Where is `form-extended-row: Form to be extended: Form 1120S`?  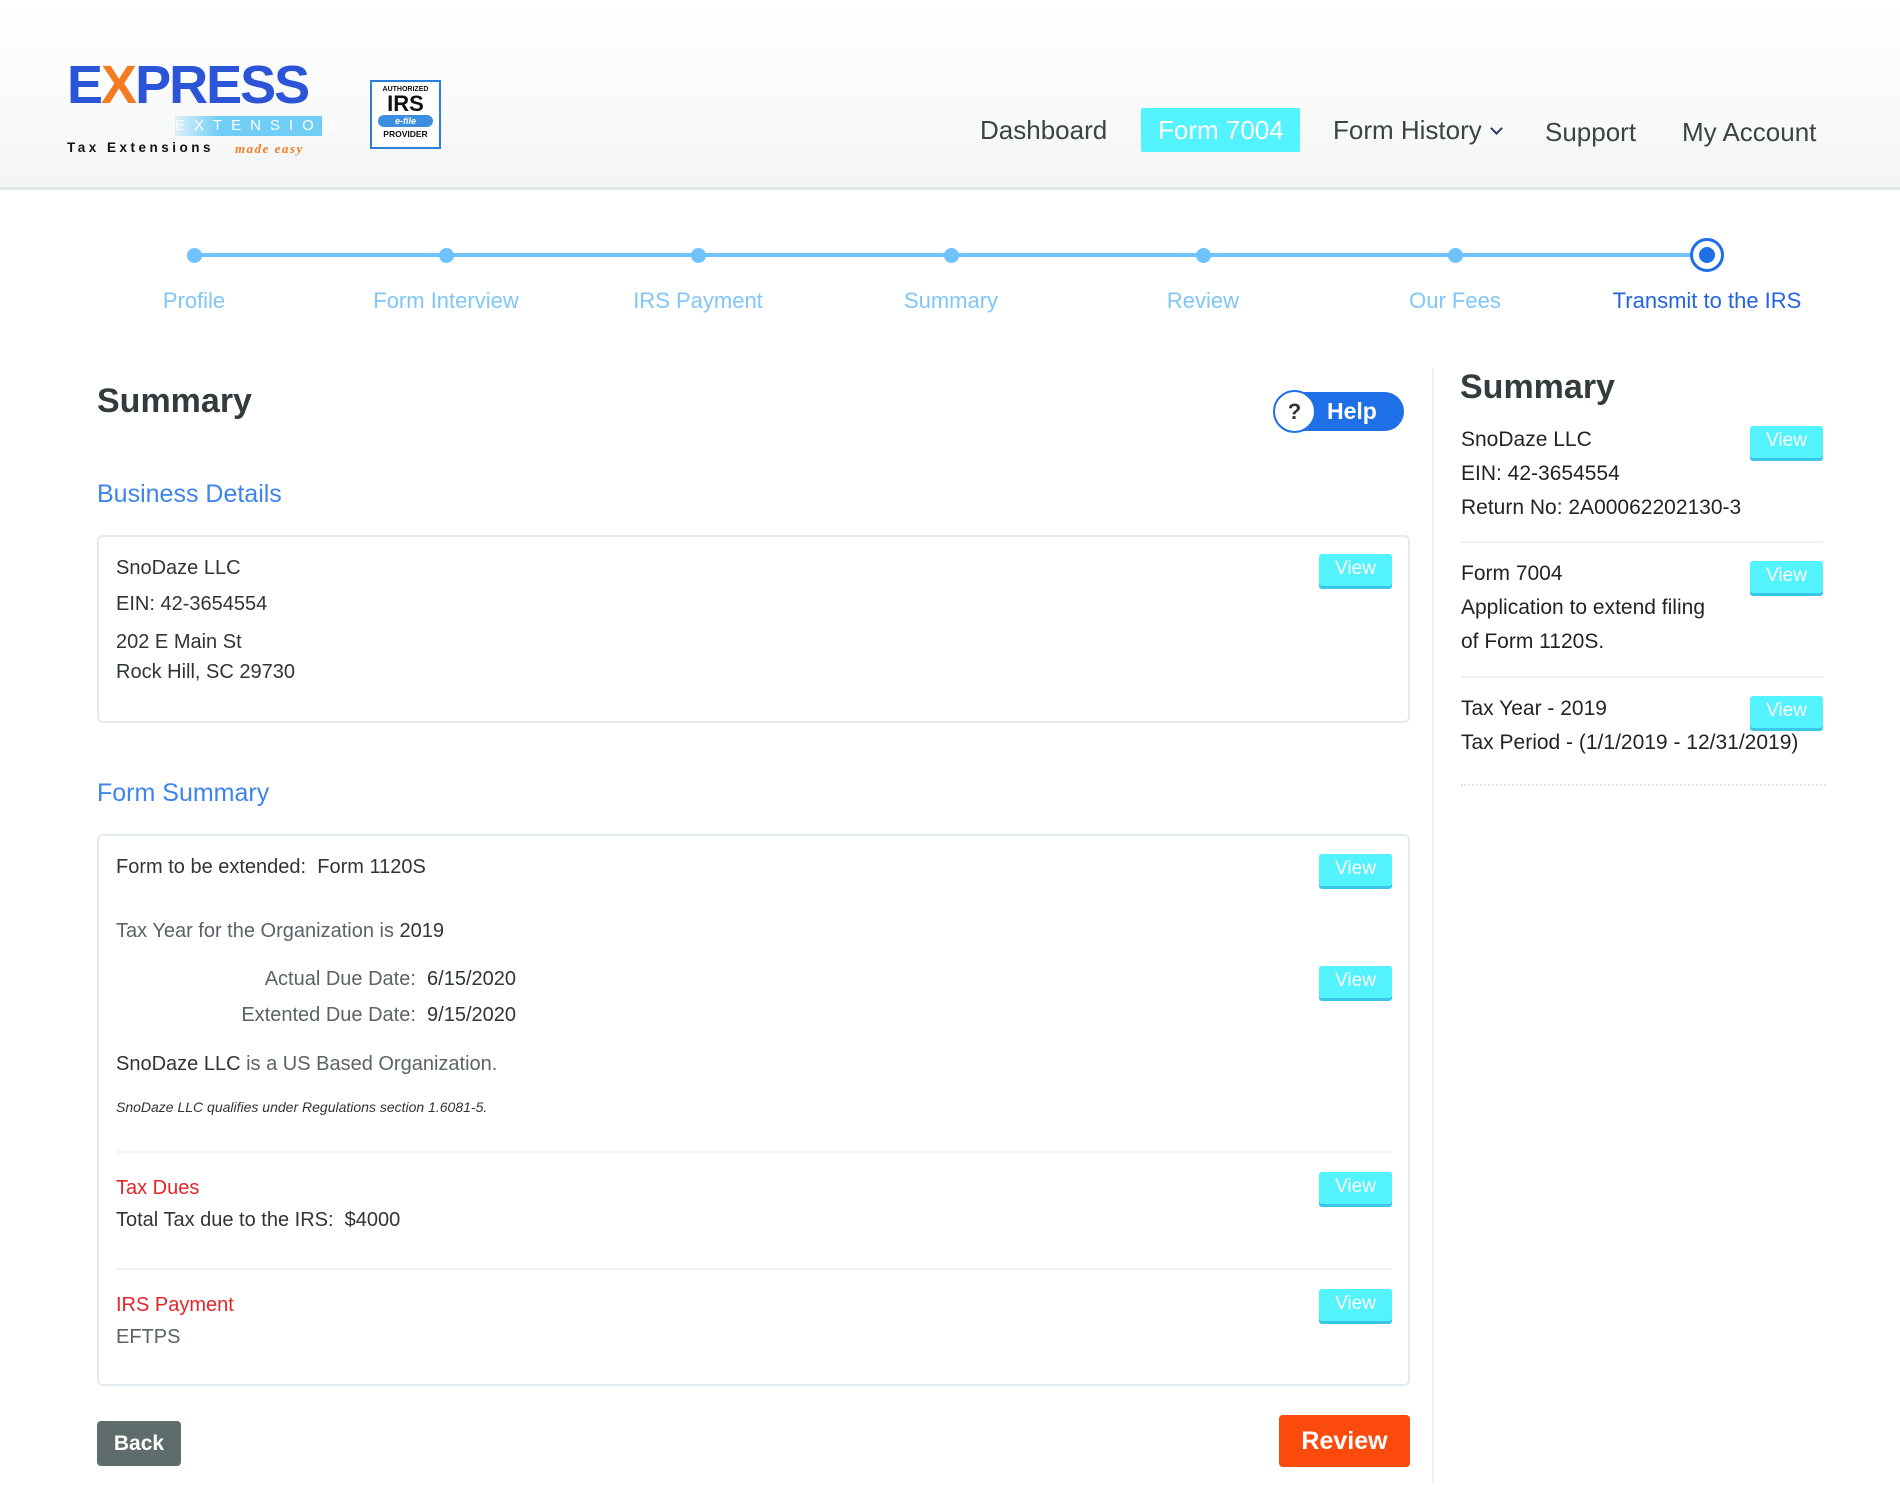 form-extended-row: Form to be extended: Form 1120S is located at coordinates (271, 867).